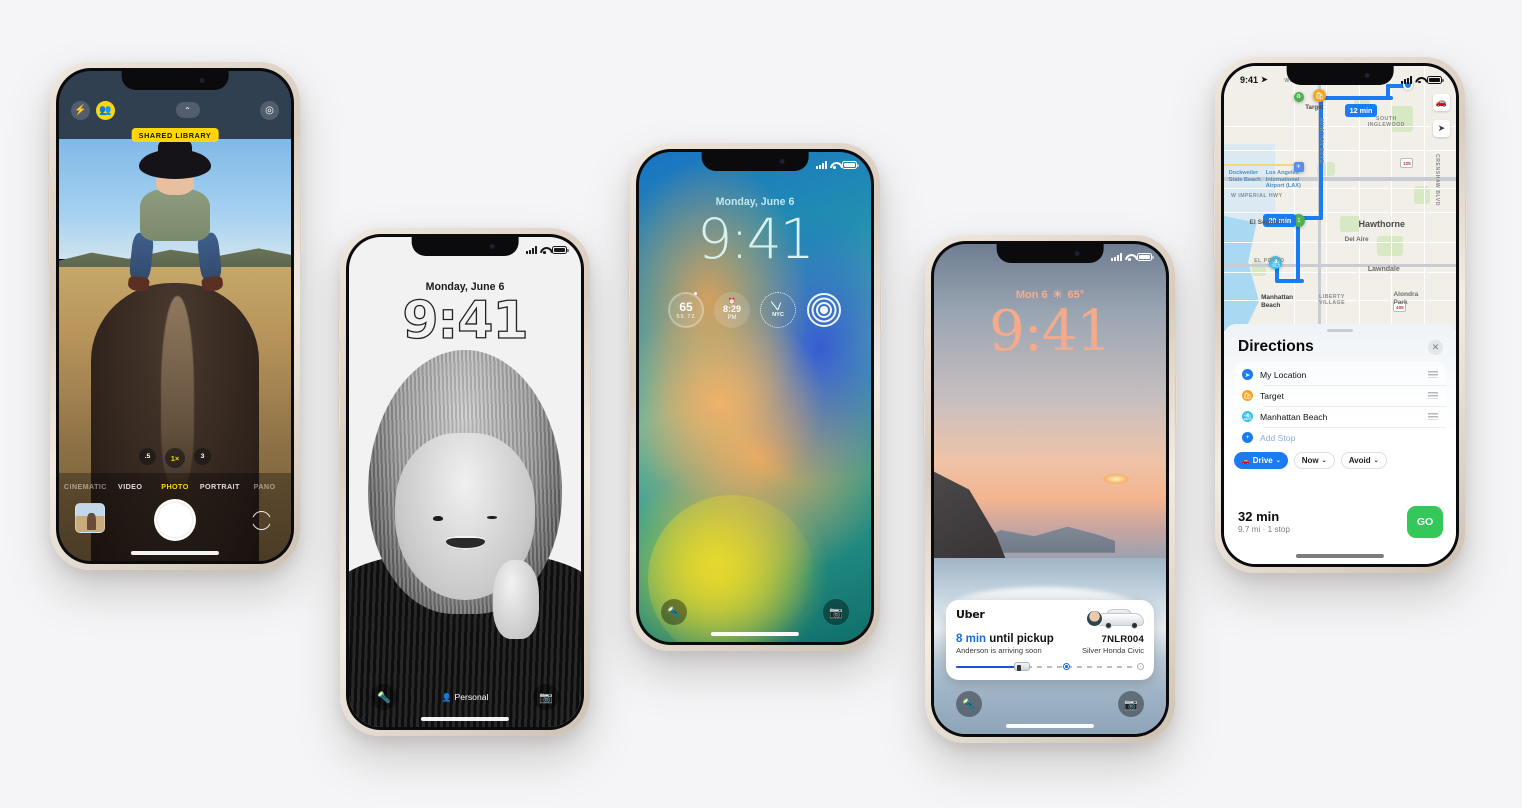 The width and height of the screenshot is (1522, 808). What do you see at coordinates (187, 110) in the screenshot?
I see `chevron-up-icon: ⌃` at bounding box center [187, 110].